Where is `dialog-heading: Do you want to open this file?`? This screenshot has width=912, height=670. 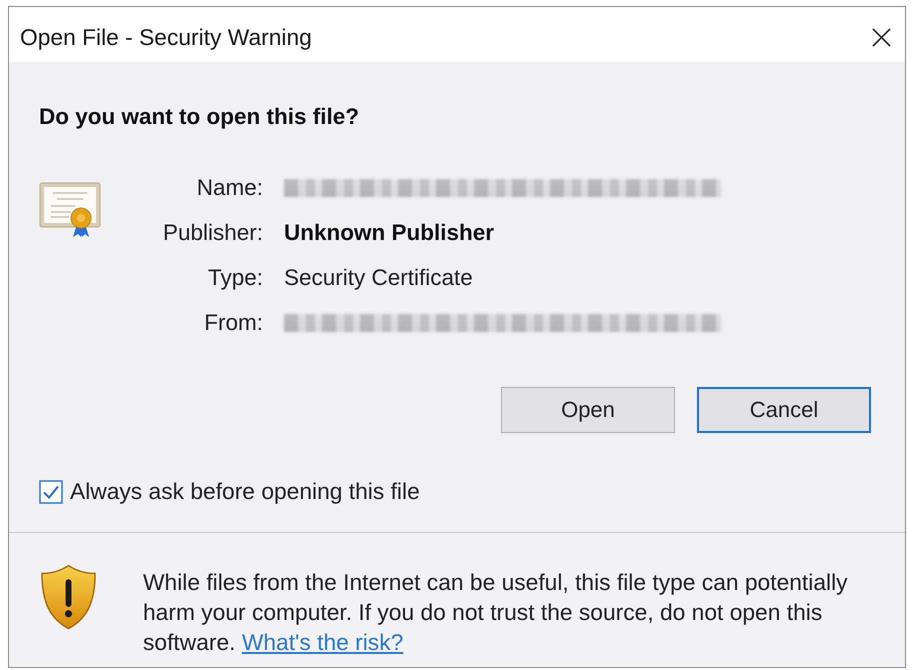
dialog-heading: Do you want to open this file? is located at coordinates (199, 117).